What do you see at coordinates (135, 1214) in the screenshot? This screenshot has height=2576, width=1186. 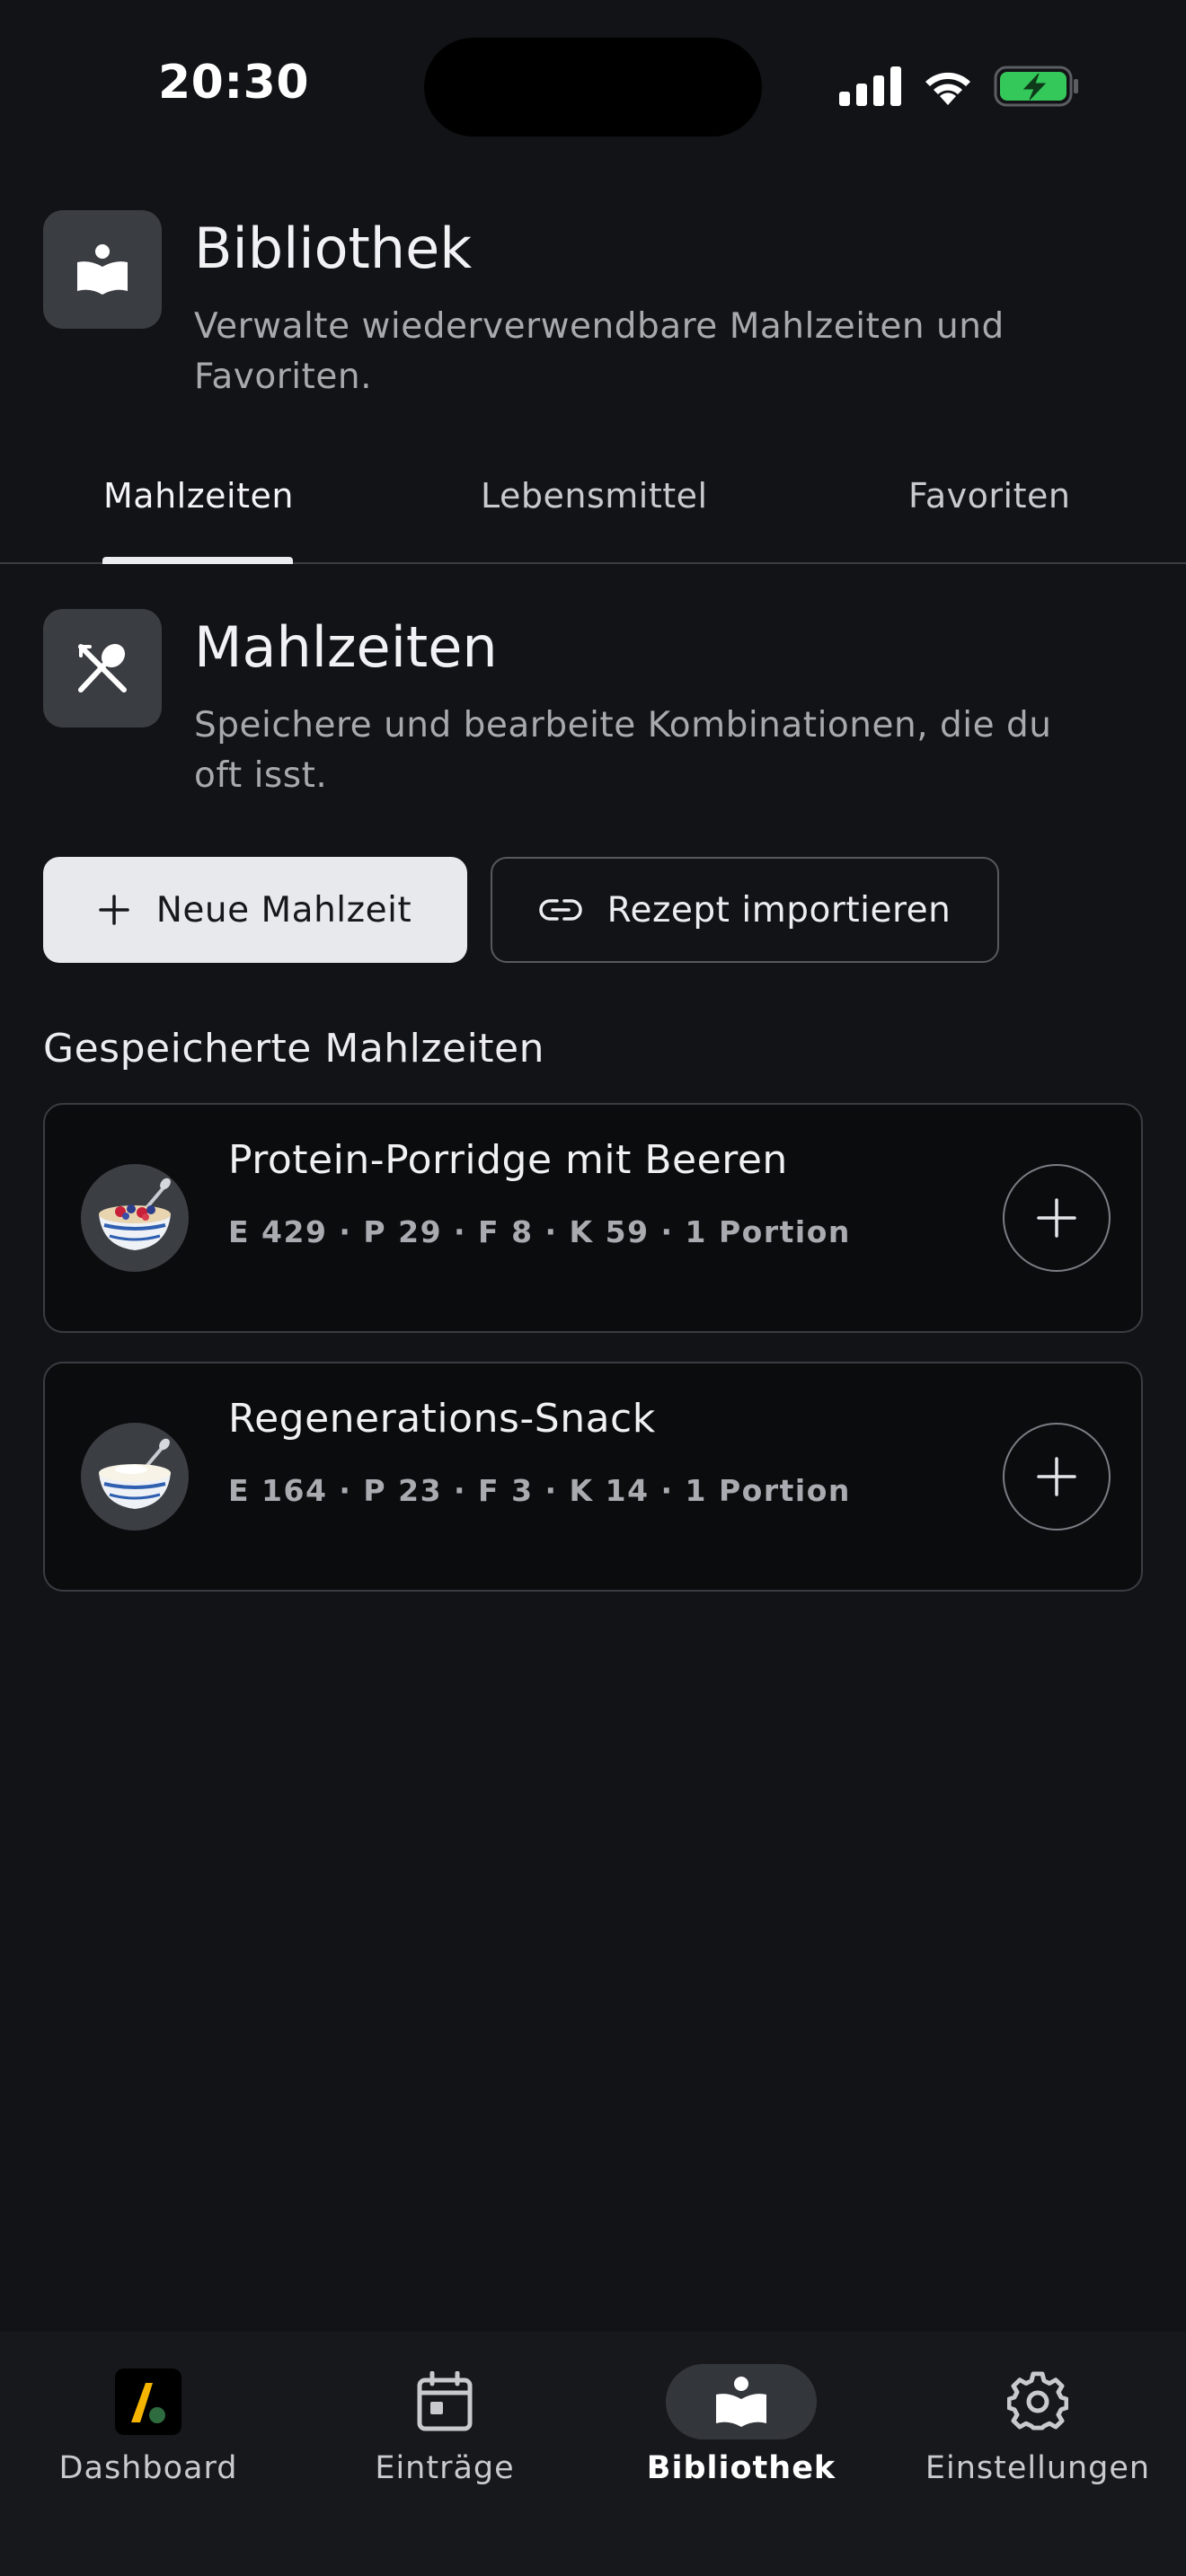 I see `porridge-berries-icon` at bounding box center [135, 1214].